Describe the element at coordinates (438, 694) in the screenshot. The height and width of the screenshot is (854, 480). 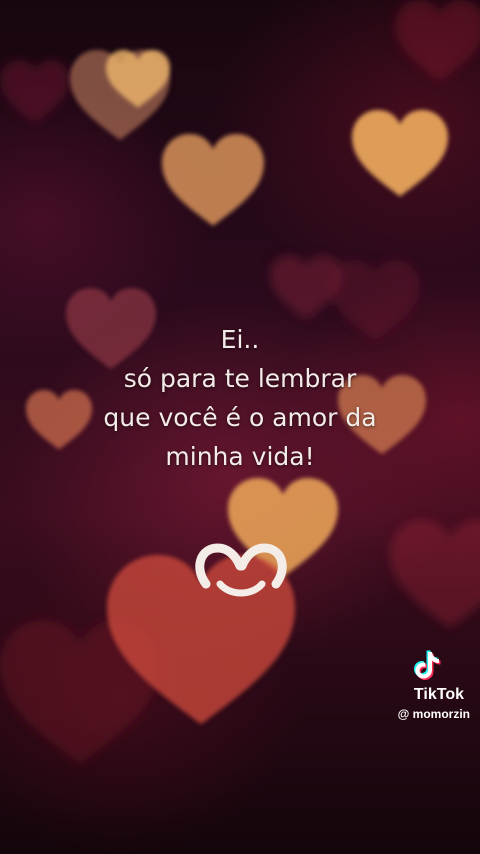
I see `tiktok-brand-label: TikTok` at that location.